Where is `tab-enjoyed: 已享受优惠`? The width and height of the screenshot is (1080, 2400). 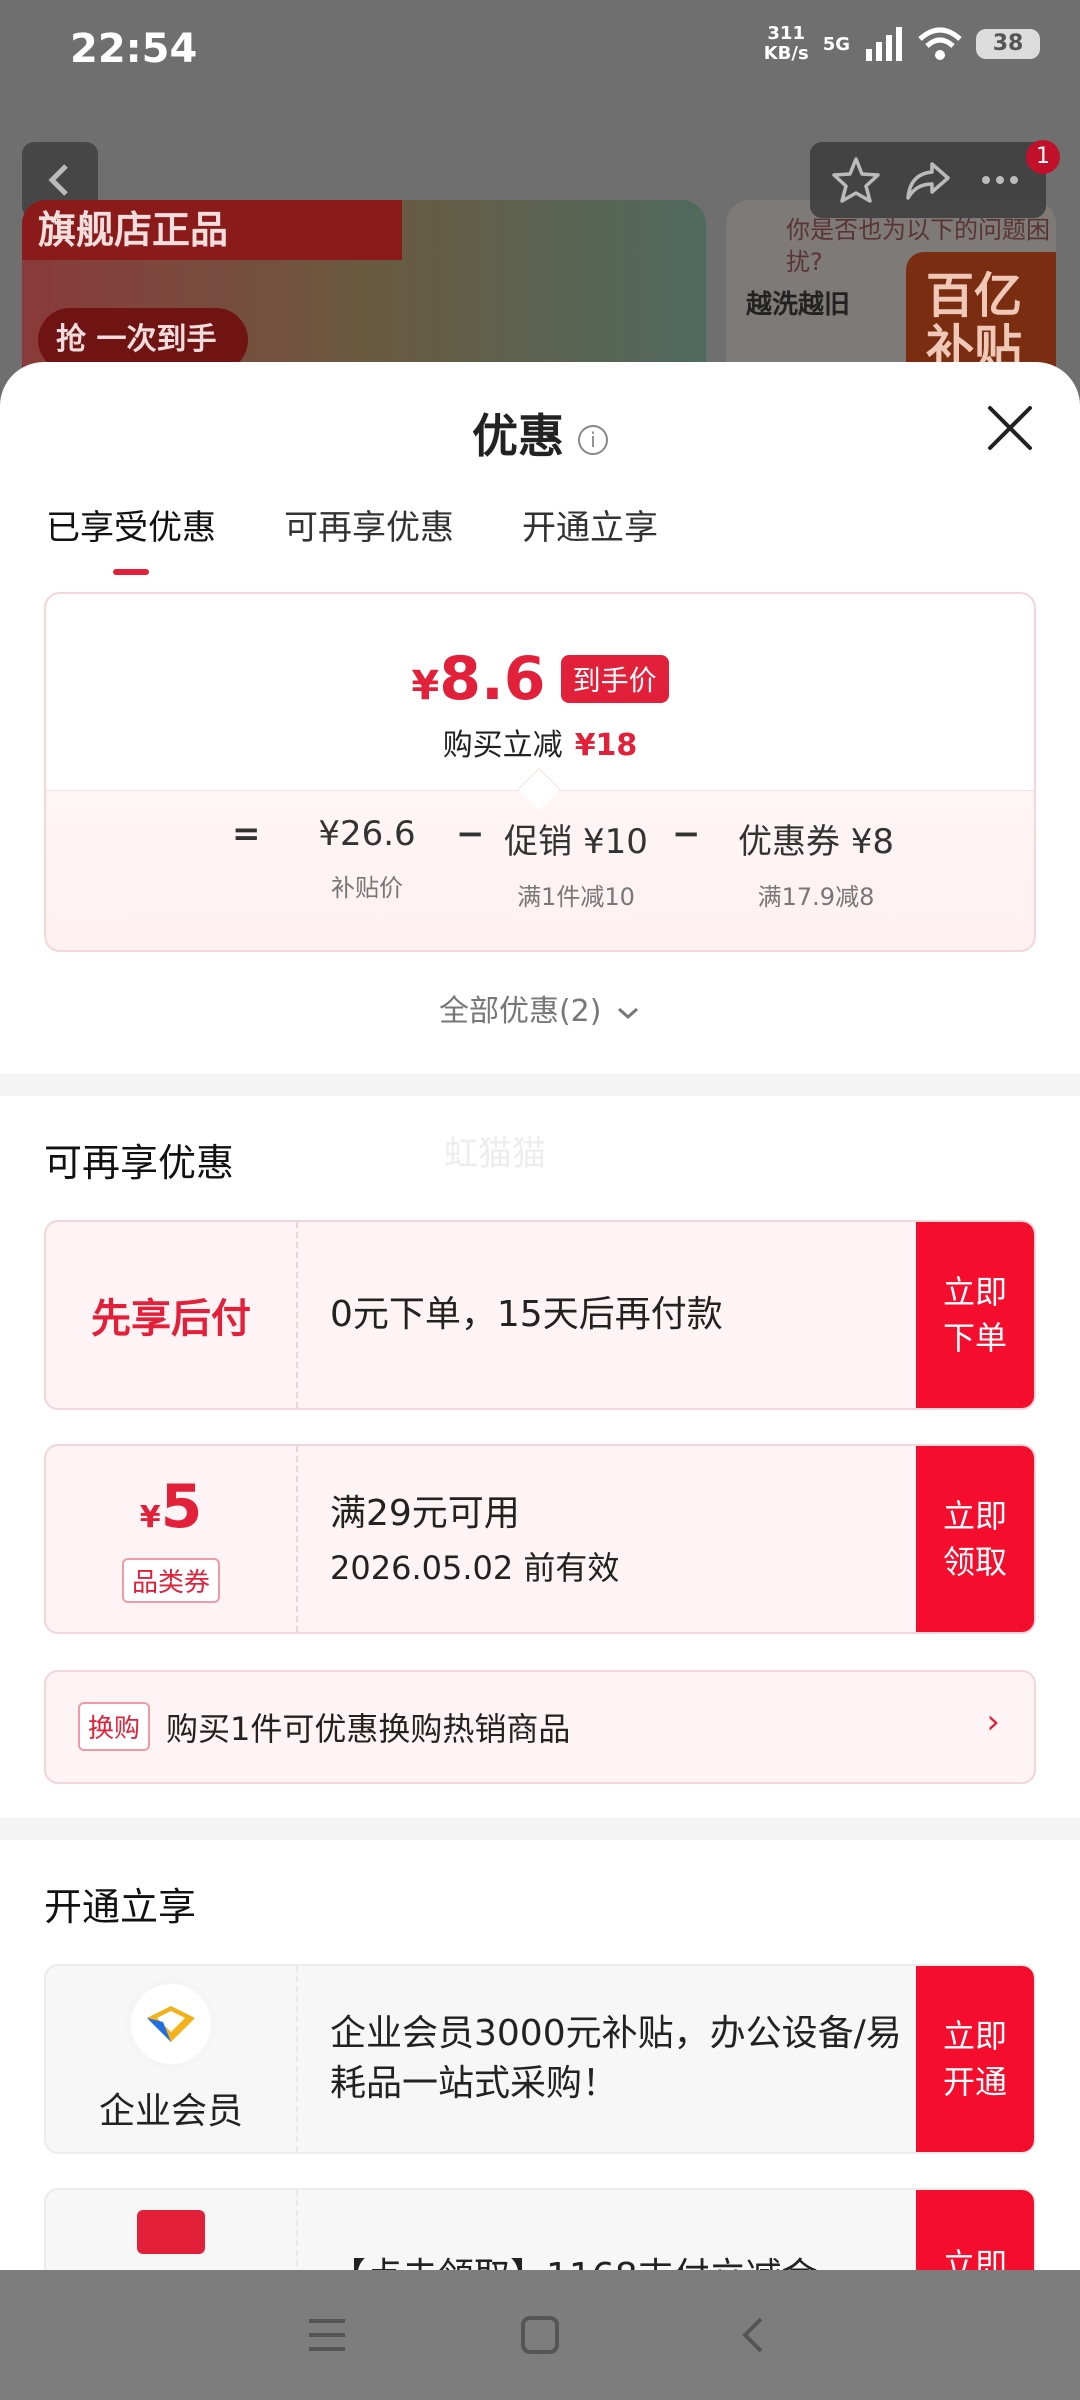 tab-enjoyed: 已享受优惠 is located at coordinates (131, 537).